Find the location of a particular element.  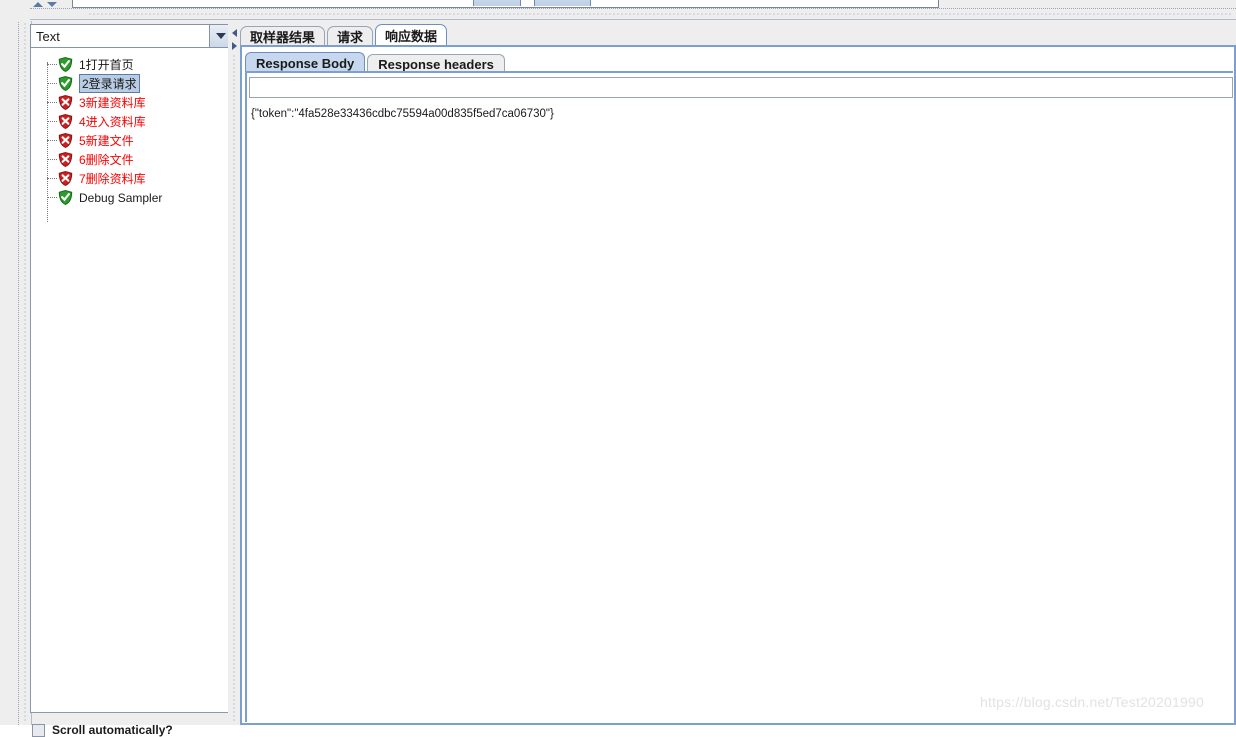

triangle-up-icon is located at coordinates (38, 4).